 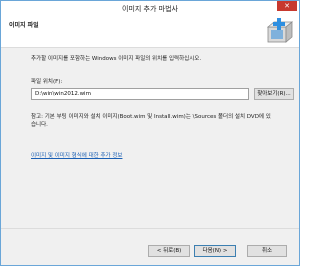 I want to click on cancel-button: 취소, so click(x=267, y=251).